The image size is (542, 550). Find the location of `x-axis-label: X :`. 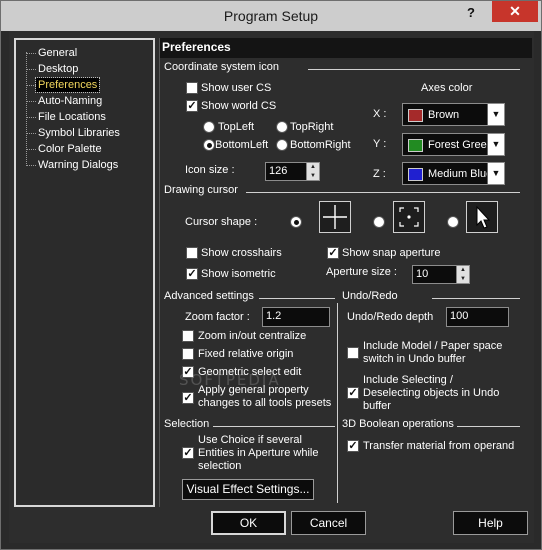

x-axis-label: X : is located at coordinates (380, 114).